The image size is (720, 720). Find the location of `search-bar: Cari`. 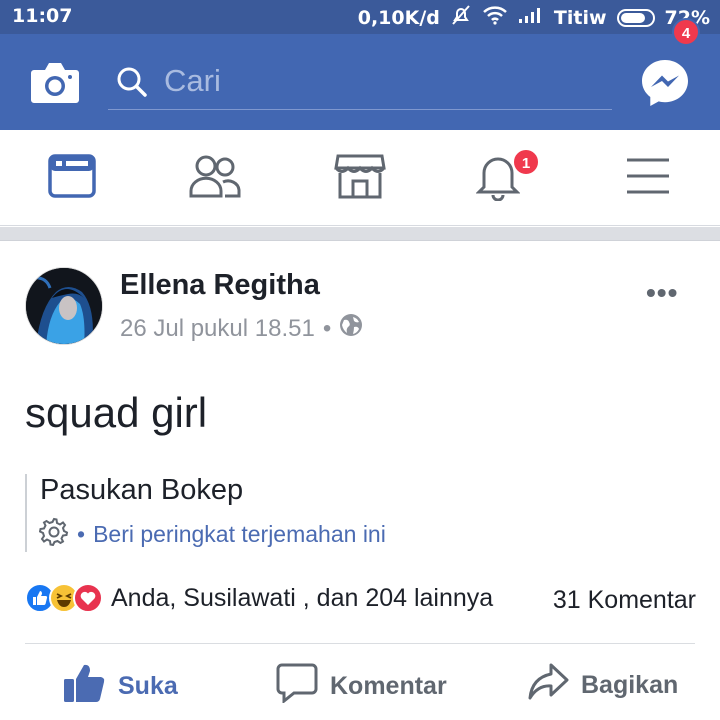

search-bar: Cari is located at coordinates (360, 81).